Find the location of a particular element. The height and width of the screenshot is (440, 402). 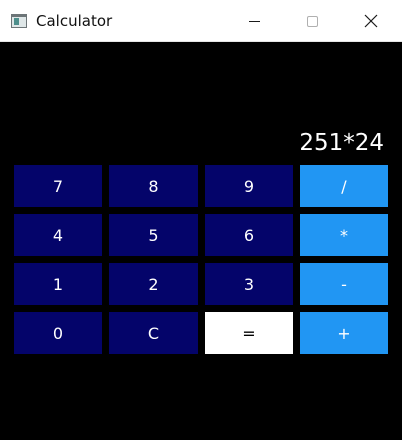

key-4: 4 is located at coordinates (58, 235).